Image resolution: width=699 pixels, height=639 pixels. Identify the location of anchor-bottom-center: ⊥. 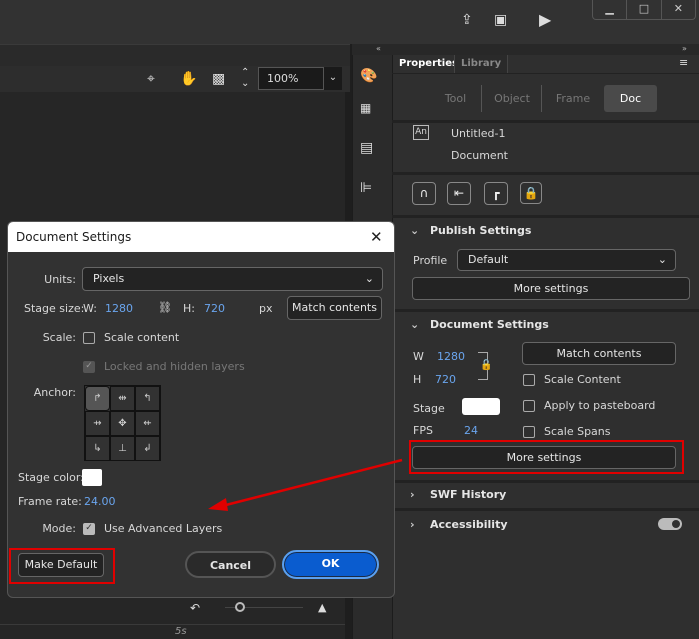
(122, 448).